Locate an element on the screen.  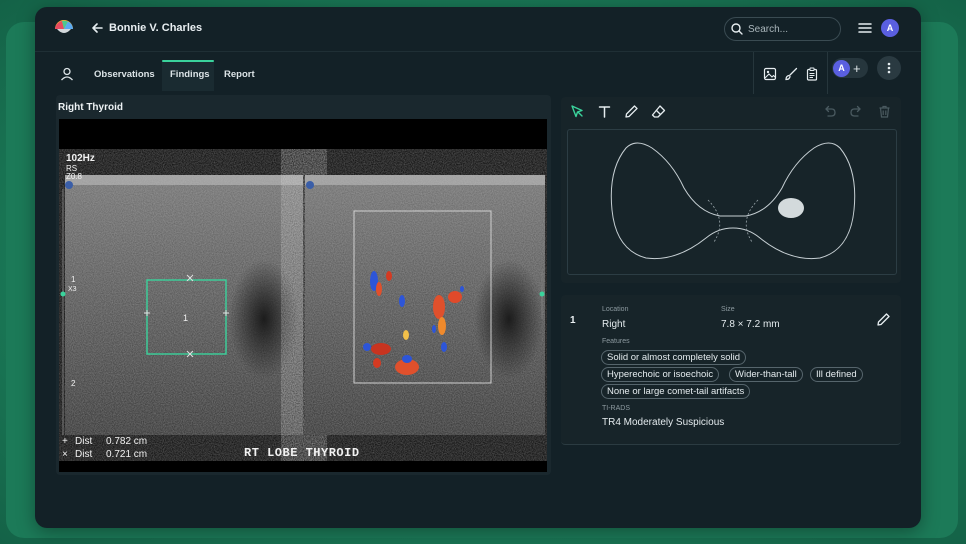
text-icon is located at coordinates (604, 111).